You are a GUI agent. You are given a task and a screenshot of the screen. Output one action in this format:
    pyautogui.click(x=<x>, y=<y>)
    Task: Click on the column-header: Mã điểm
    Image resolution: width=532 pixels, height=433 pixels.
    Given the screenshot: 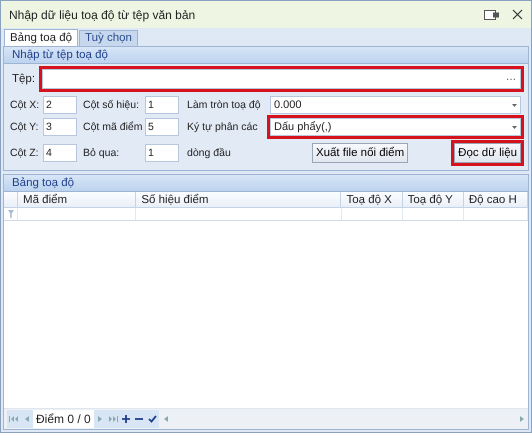 What is the action you would take?
    pyautogui.click(x=77, y=200)
    